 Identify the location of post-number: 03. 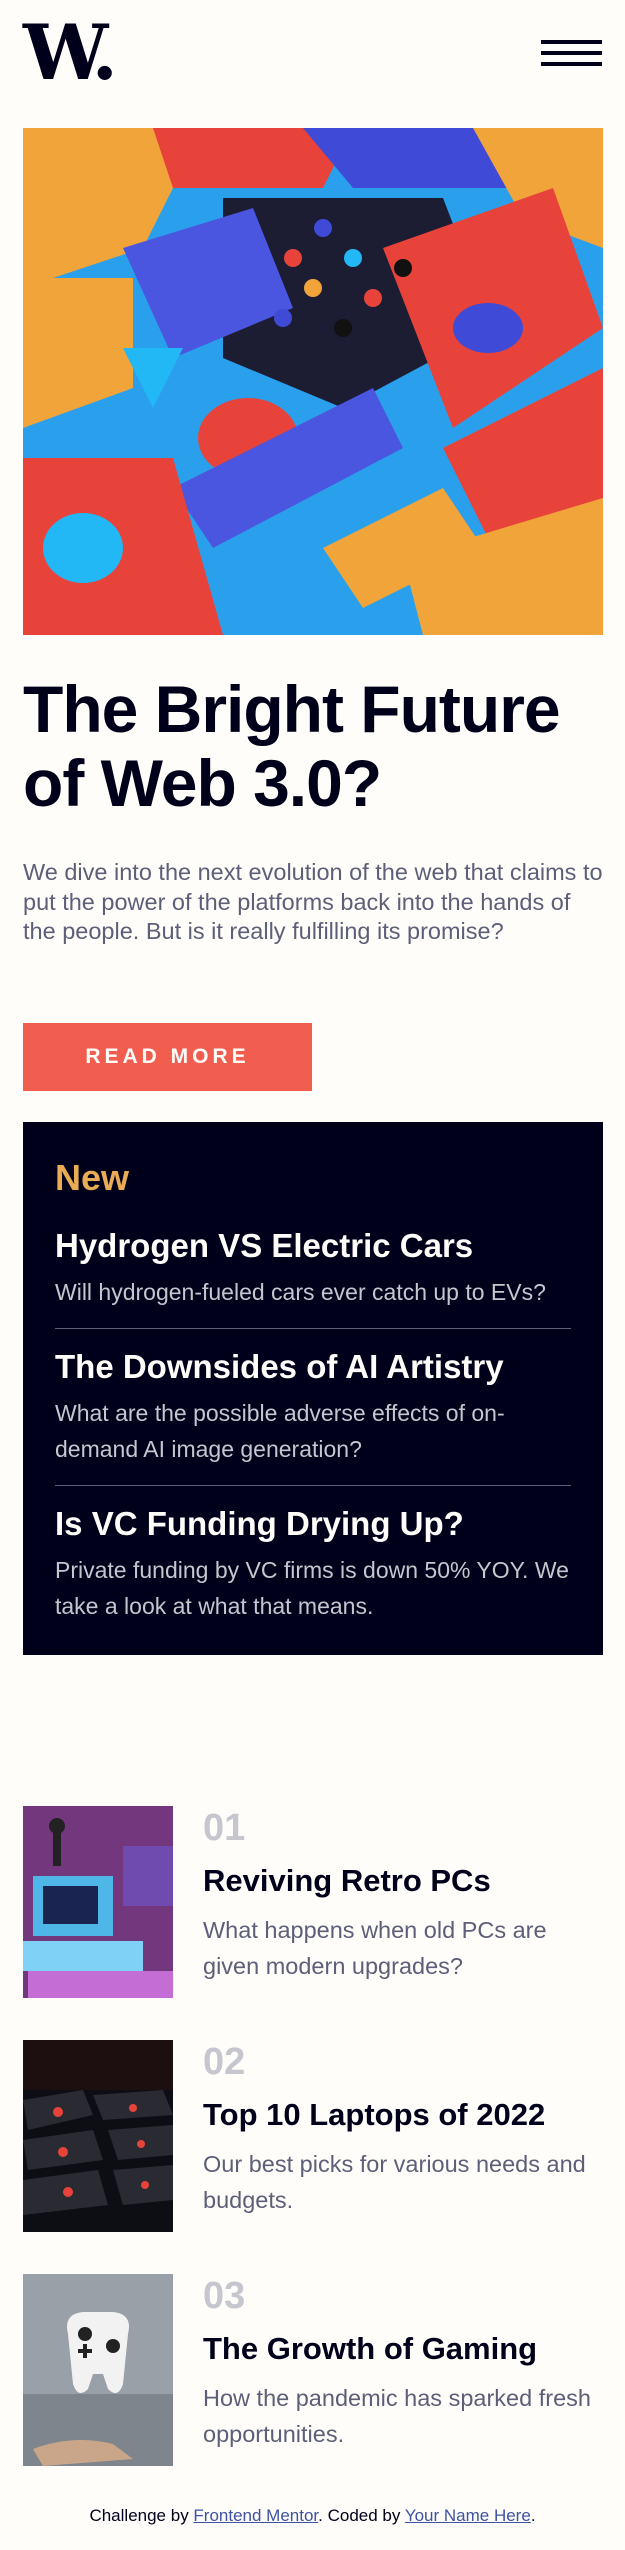
(224, 2296).